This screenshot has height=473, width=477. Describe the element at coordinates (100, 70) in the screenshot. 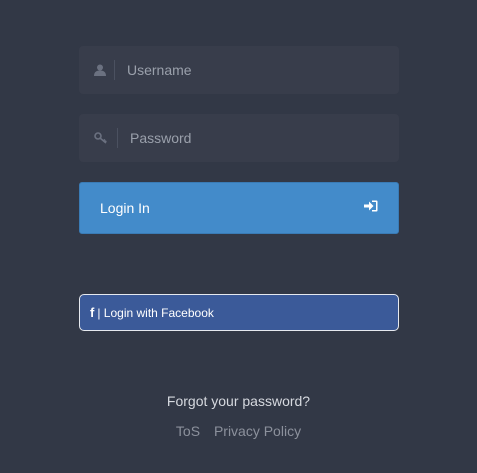

I see `user-icon` at that location.